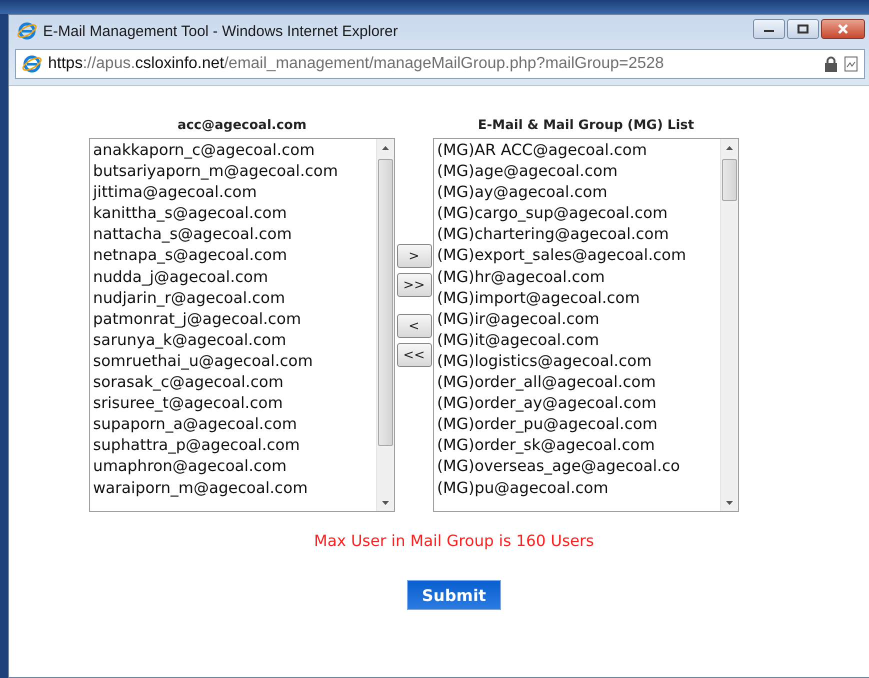  Describe the element at coordinates (578, 256) in the screenshot. I see `list-option: (MG)export_sales@agecoal.com` at that location.